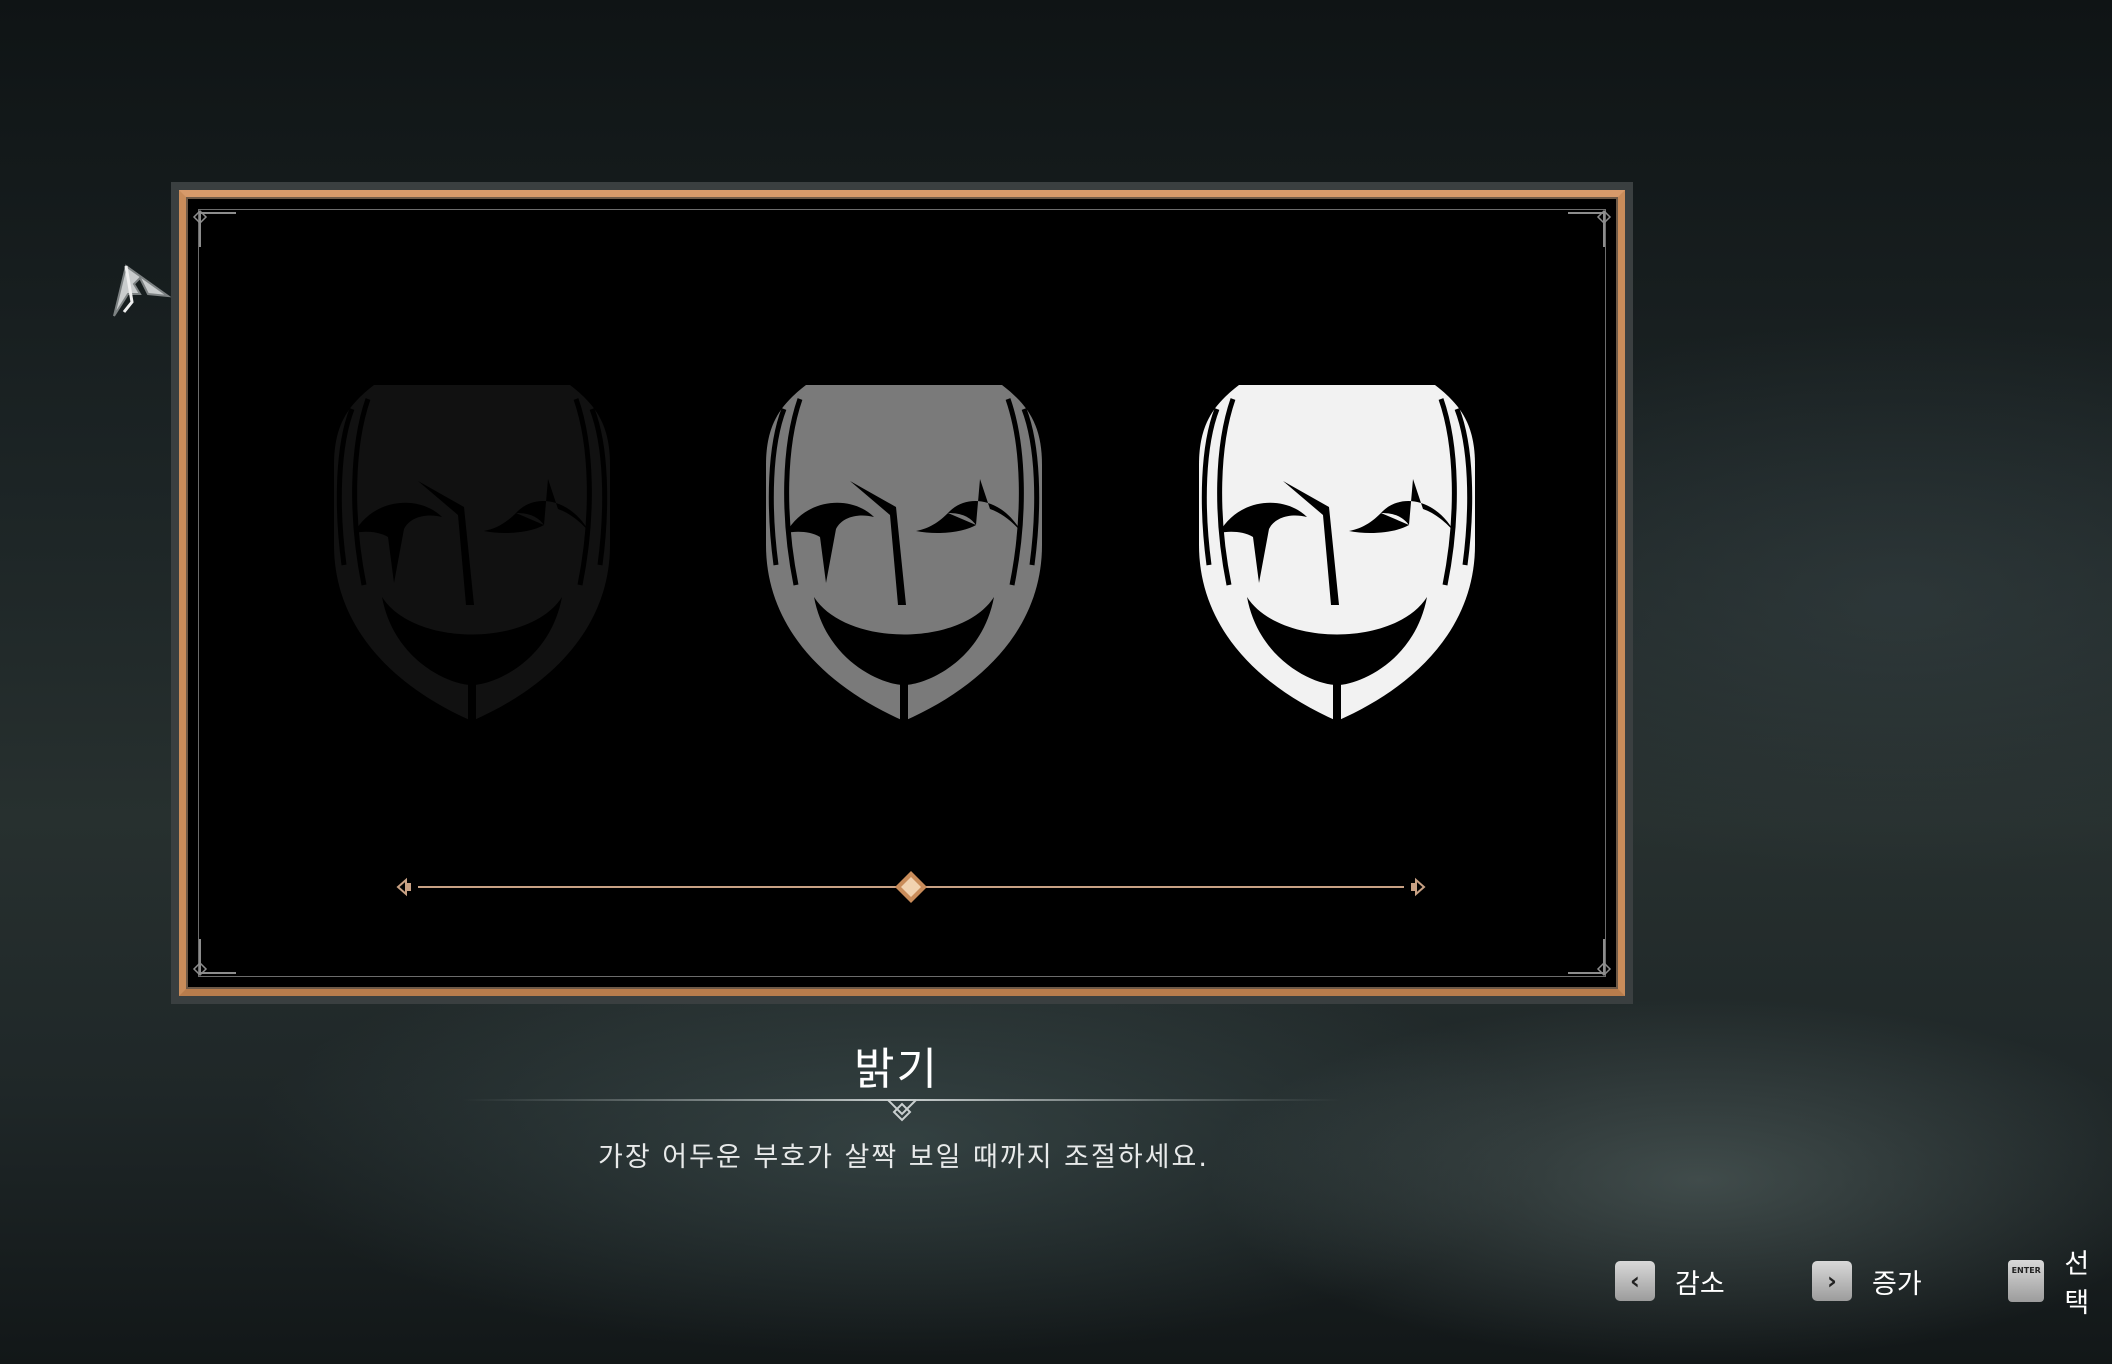 The width and height of the screenshot is (2112, 1364). I want to click on hint-decrease: ‹ 감소, so click(1670, 1281).